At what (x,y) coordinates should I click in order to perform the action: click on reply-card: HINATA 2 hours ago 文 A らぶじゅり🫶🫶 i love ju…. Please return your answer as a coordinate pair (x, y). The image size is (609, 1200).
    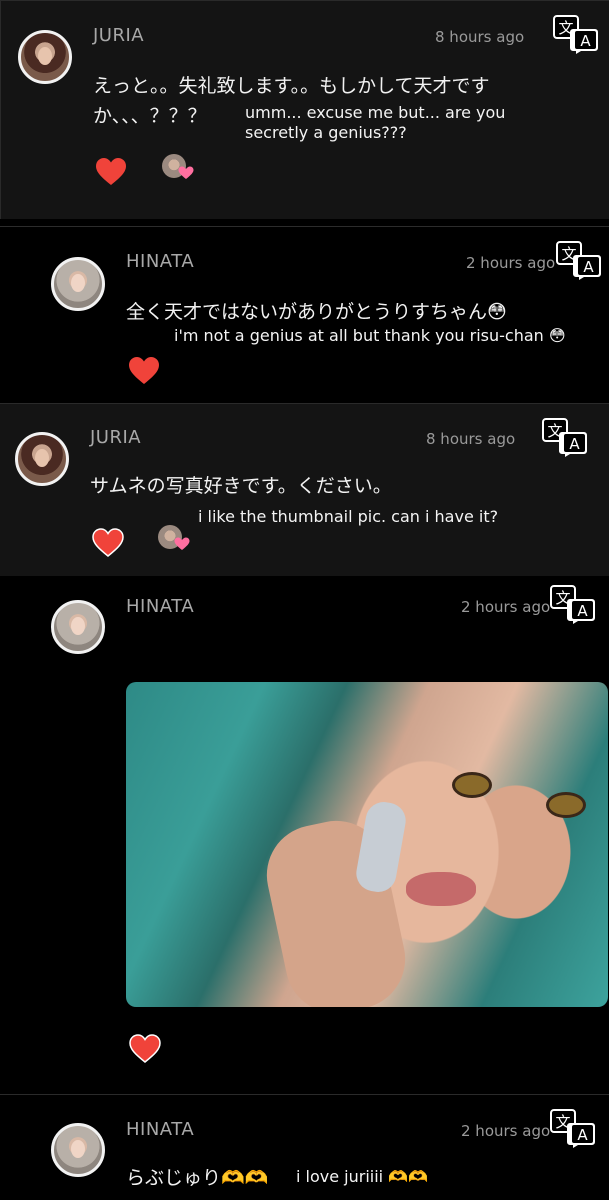
    Looking at the image, I should click on (304, 1147).